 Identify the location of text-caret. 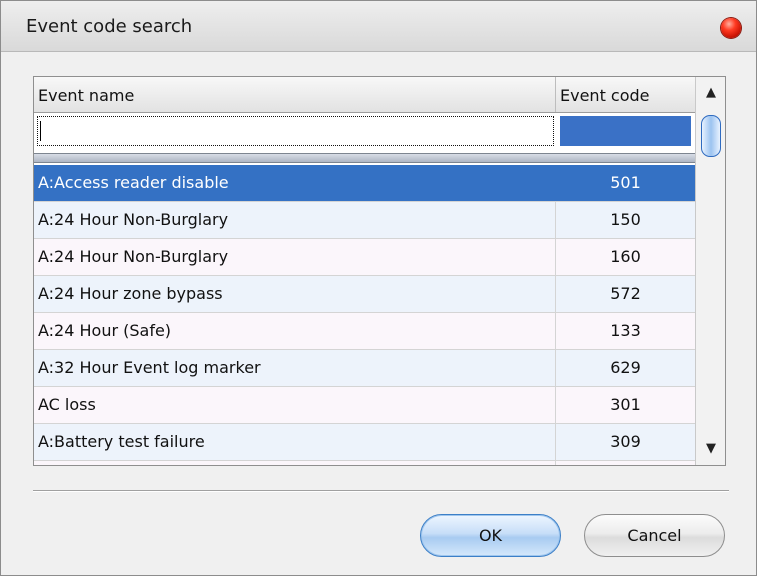
(40, 131).